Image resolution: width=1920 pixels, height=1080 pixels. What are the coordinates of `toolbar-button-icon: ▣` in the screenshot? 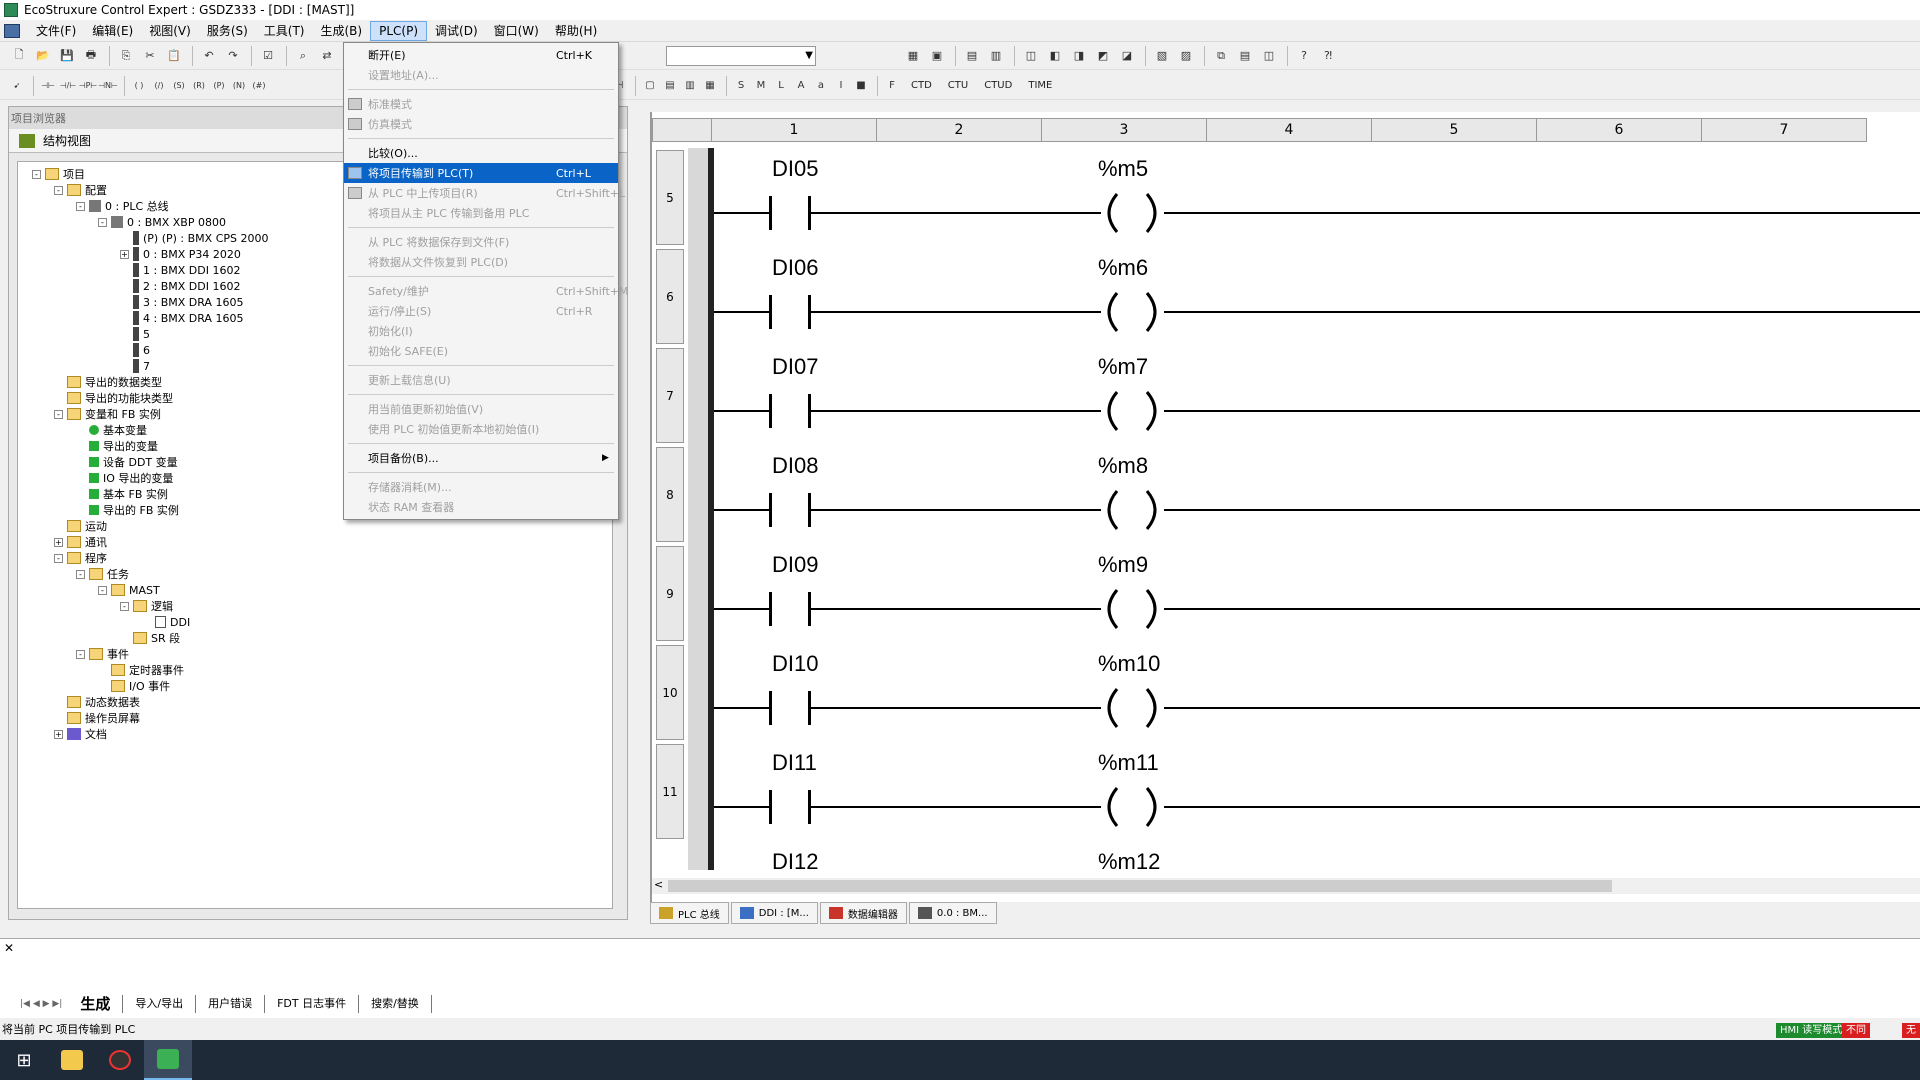 It's located at (937, 56).